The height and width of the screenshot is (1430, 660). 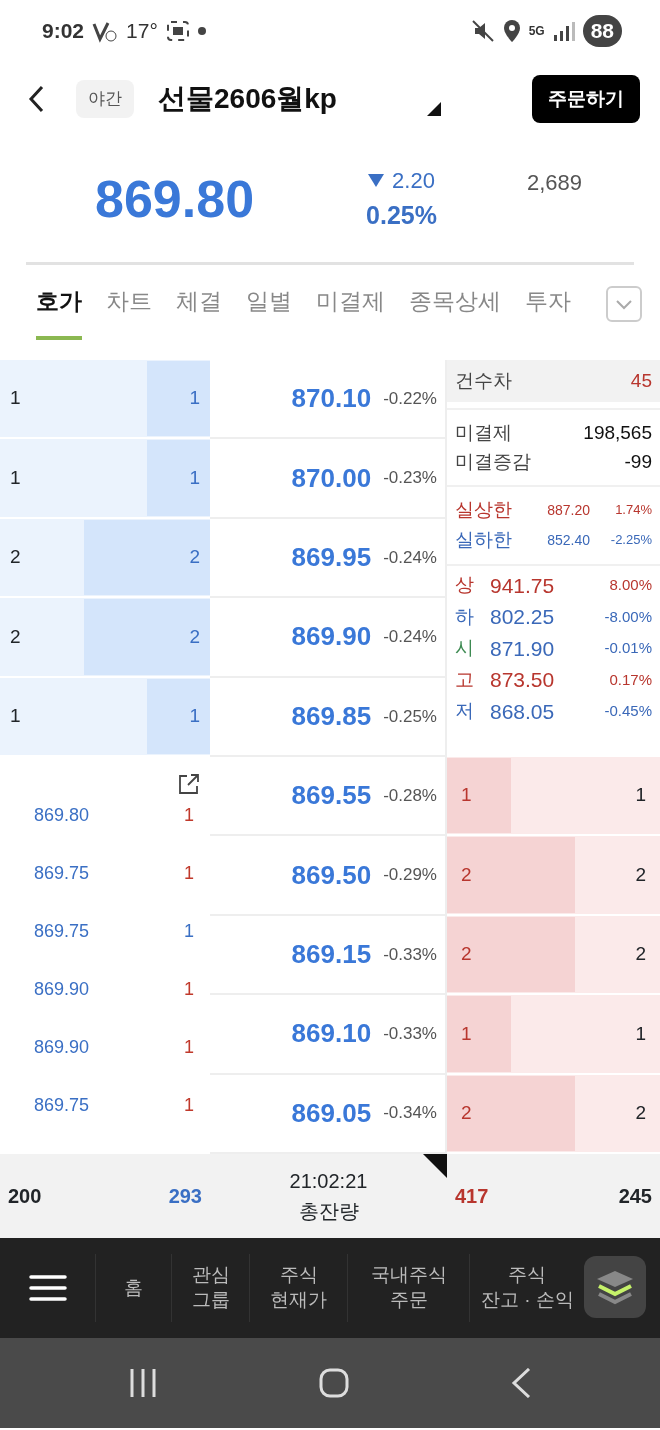 What do you see at coordinates (199, 311) in the screenshot?
I see `tab: 체결` at bounding box center [199, 311].